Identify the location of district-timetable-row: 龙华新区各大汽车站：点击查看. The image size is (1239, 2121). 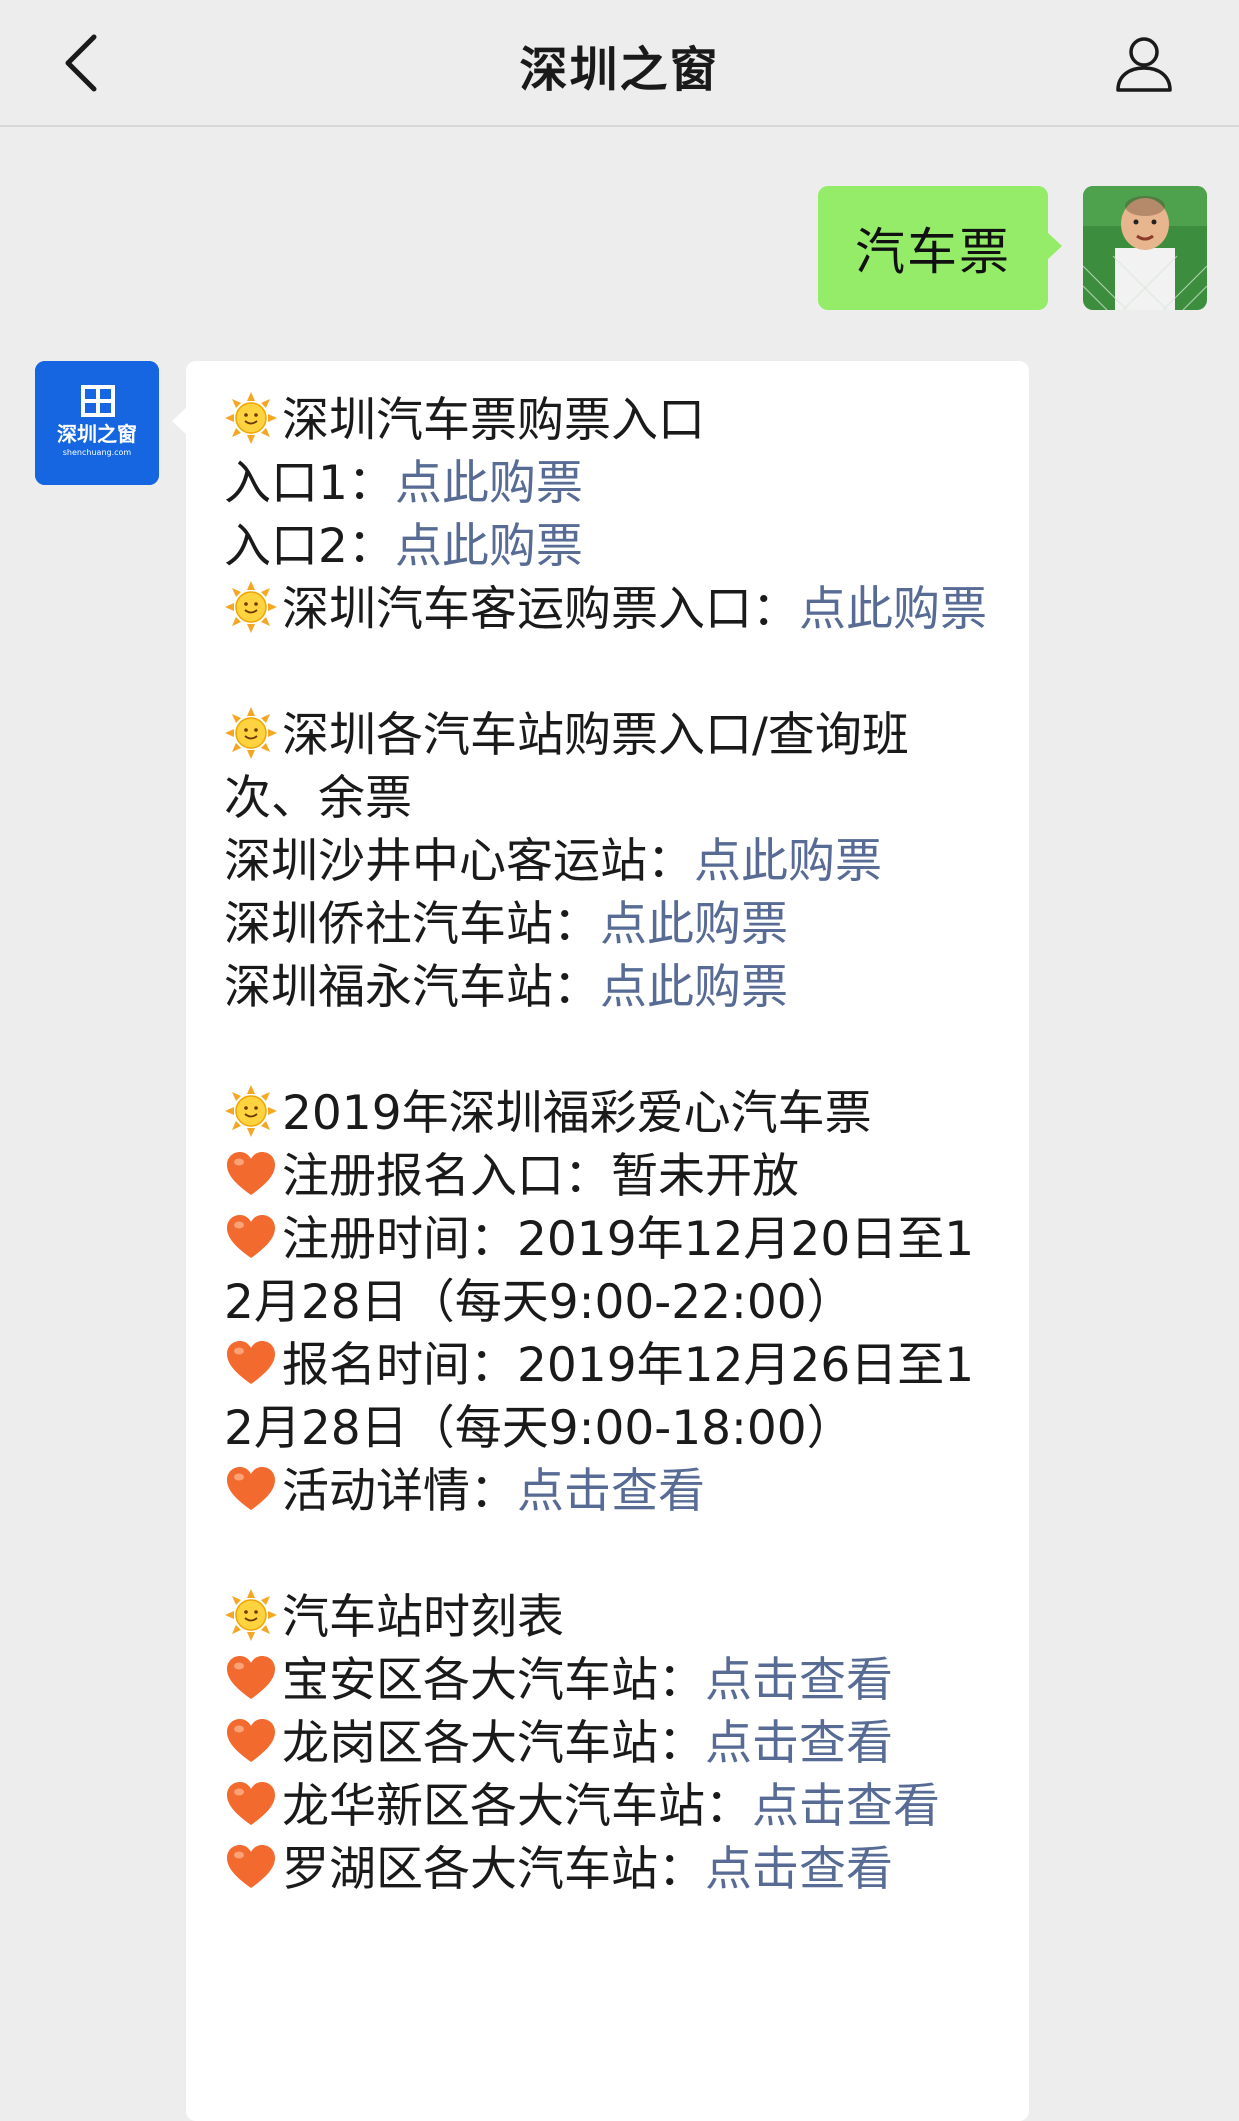
(611, 1806).